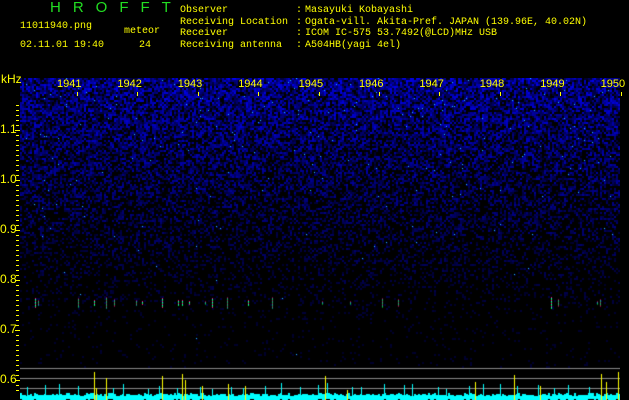 Image resolution: width=629 pixels, height=400 pixels. What do you see at coordinates (204, 10) in the screenshot?
I see `info-label: Observer` at bounding box center [204, 10].